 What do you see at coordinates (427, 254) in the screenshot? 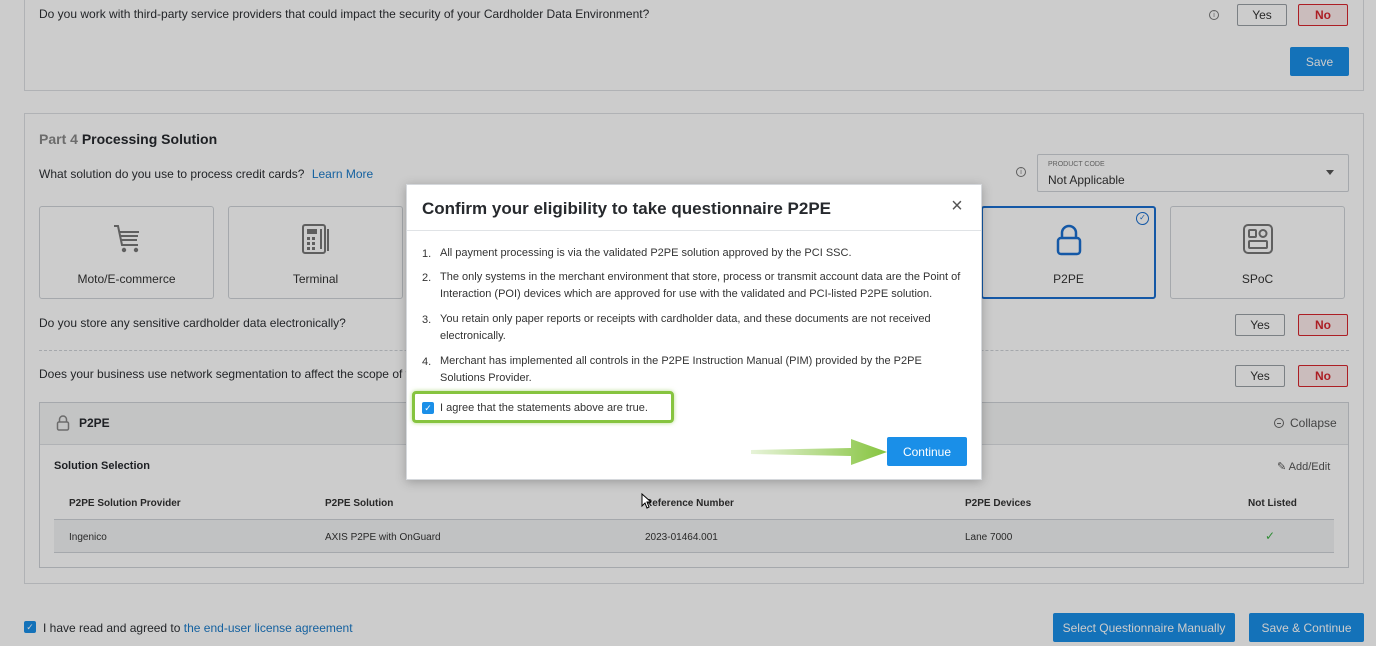
I see `list-number: 1.` at bounding box center [427, 254].